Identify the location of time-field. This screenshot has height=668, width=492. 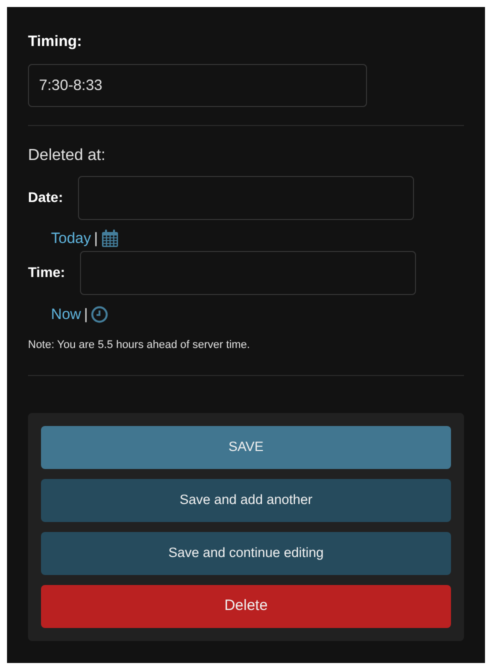
(248, 272).